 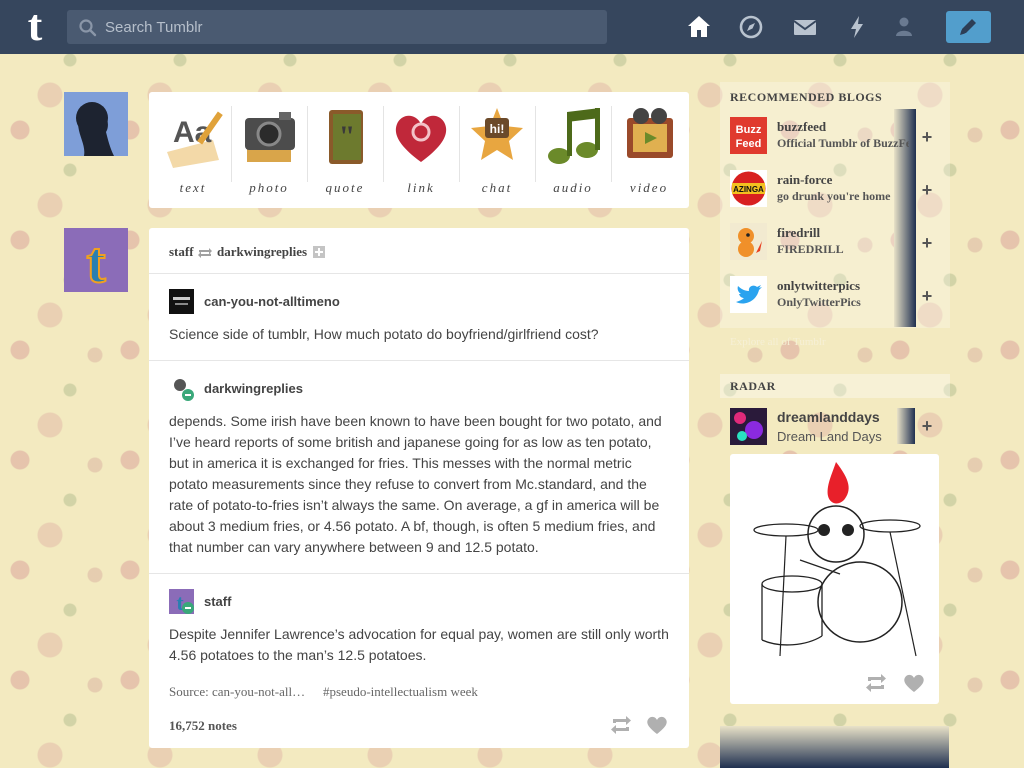 What do you see at coordinates (806, 97) in the screenshot?
I see `recommended-blogs-title: RECOMMENDED BLOGS` at bounding box center [806, 97].